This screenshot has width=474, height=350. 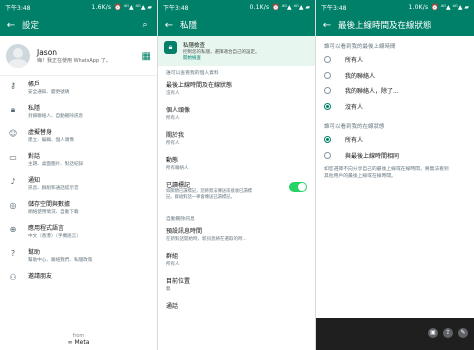 I want to click on status-speed: 1.6K/s, so click(x=101, y=7).